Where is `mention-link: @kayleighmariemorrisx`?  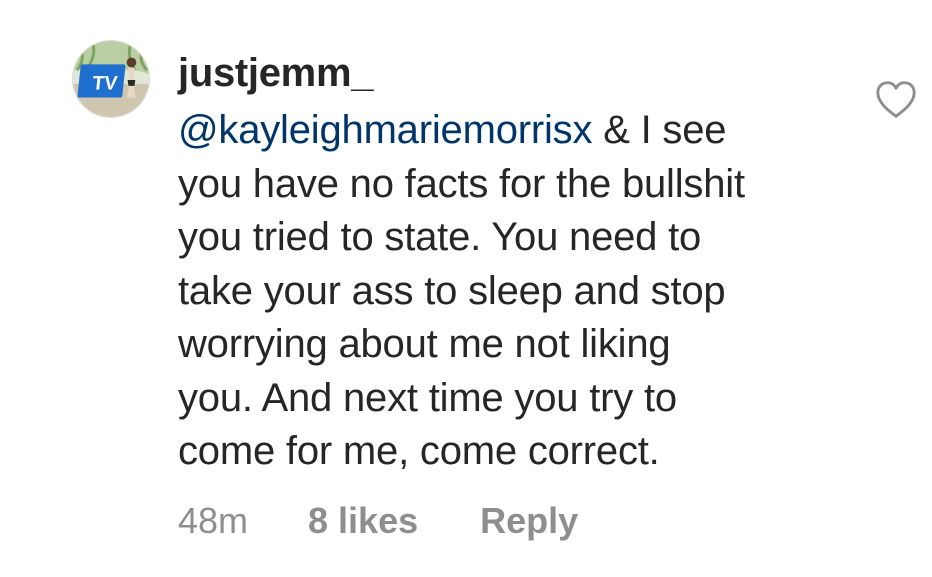 mention-link: @kayleighmariemorrisx is located at coordinates (385, 130).